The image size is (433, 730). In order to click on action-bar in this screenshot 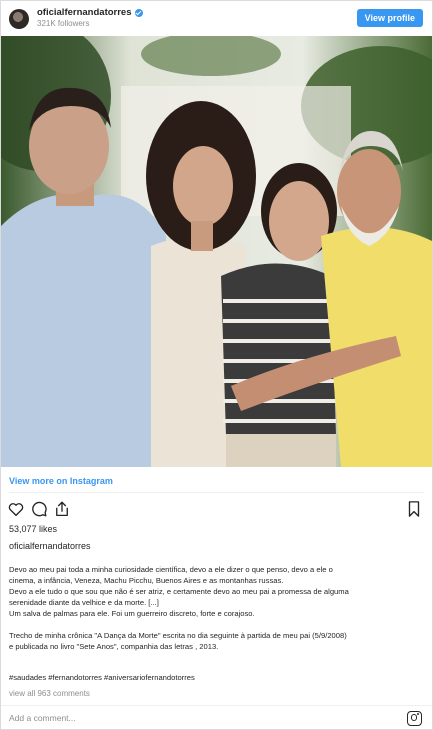, I will do `click(41, 509)`.